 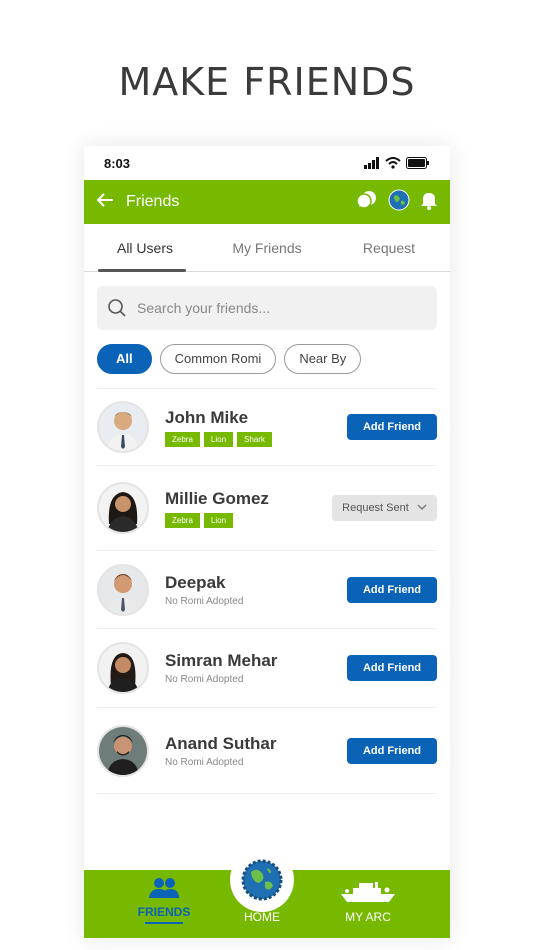 What do you see at coordinates (323, 359) in the screenshot?
I see `filter-near-by: Near By` at bounding box center [323, 359].